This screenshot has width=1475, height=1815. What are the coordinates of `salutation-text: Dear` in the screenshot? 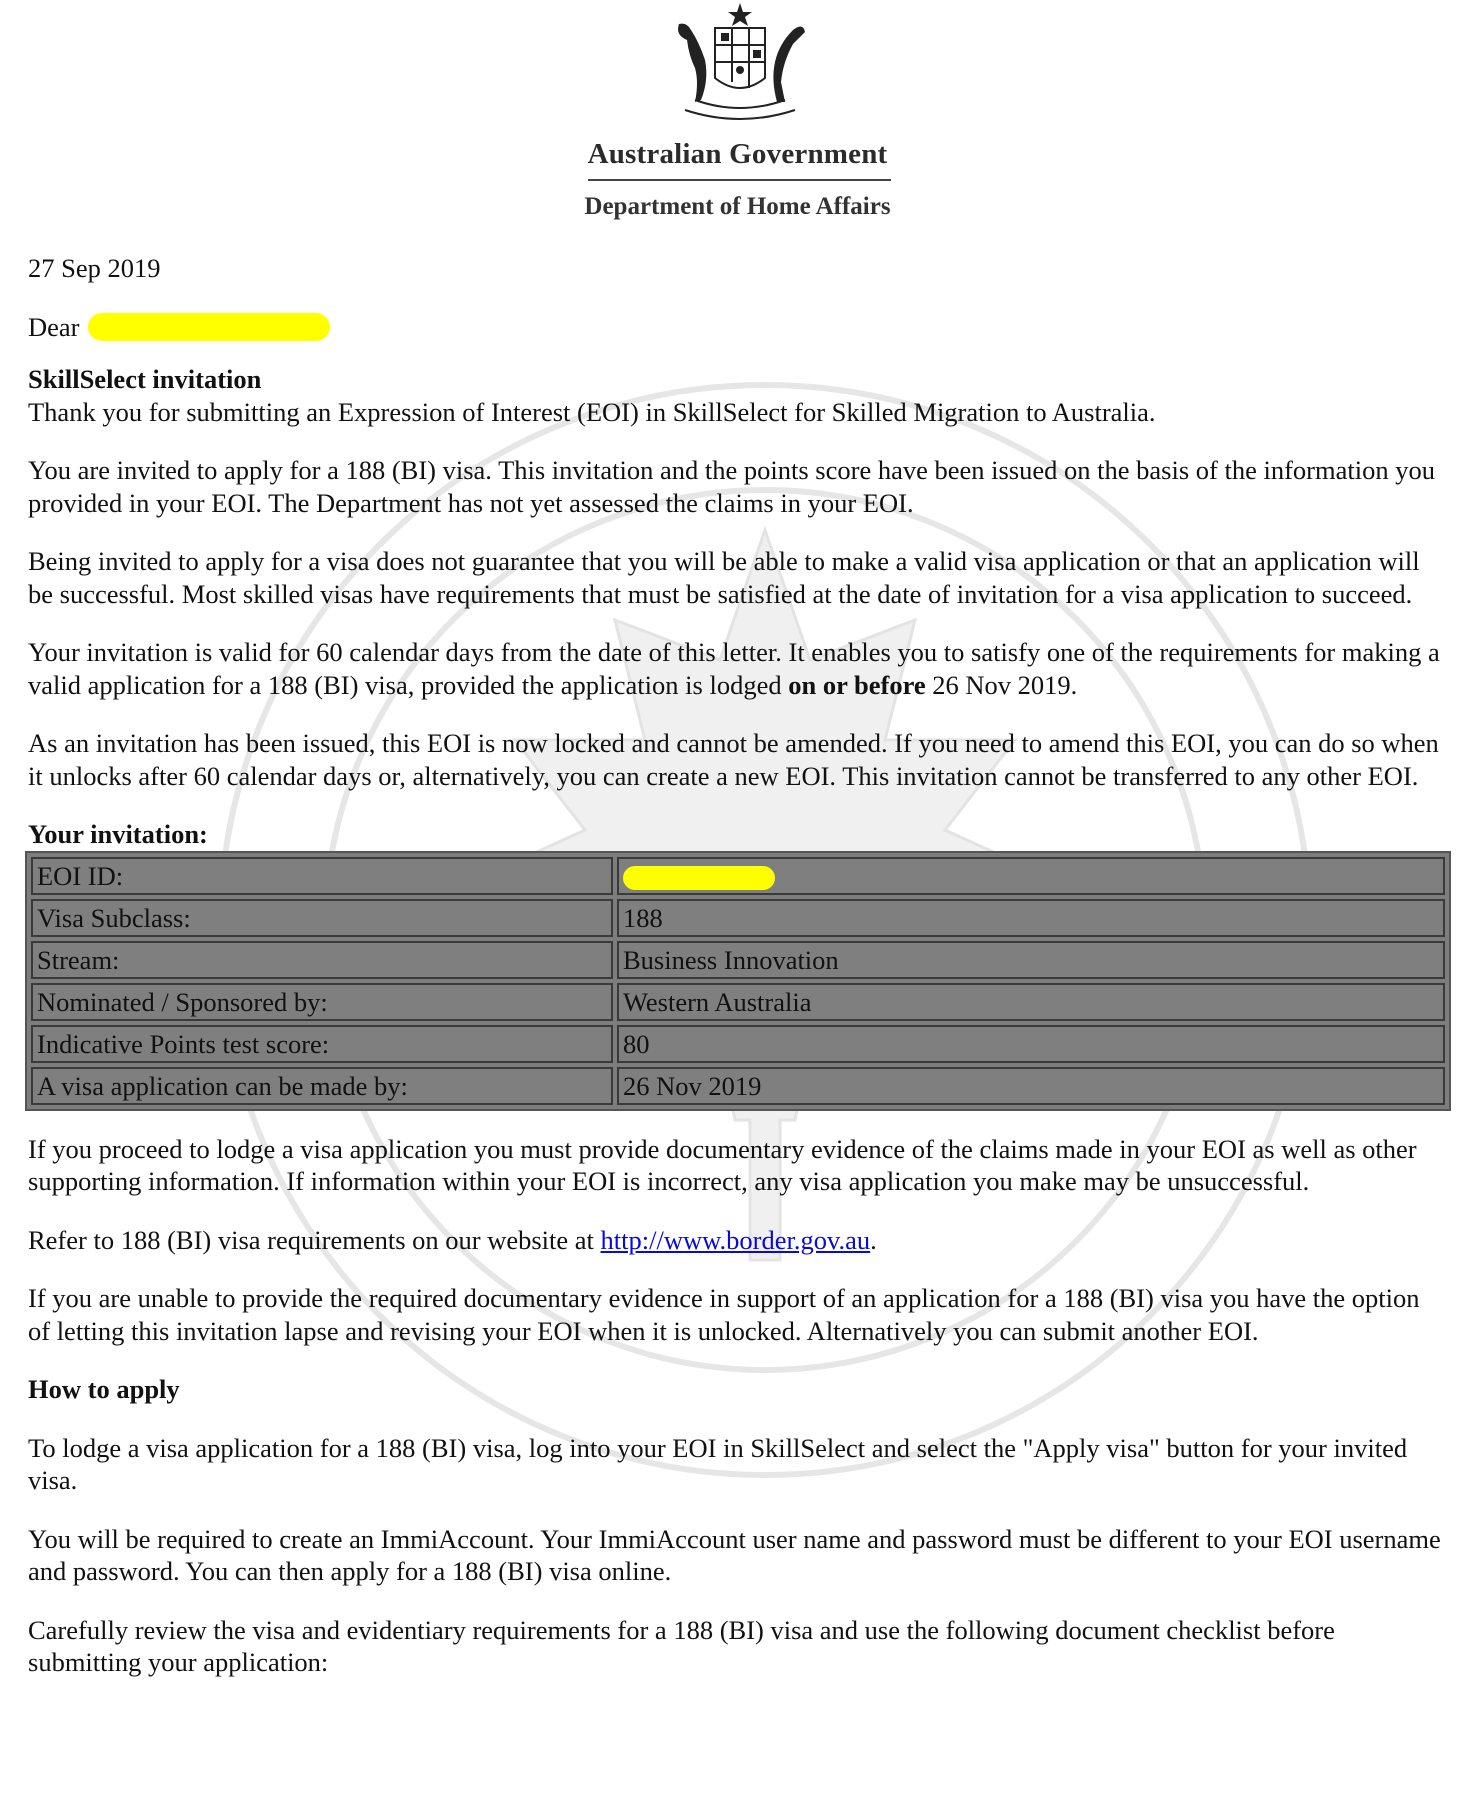 It's located at (54, 326).